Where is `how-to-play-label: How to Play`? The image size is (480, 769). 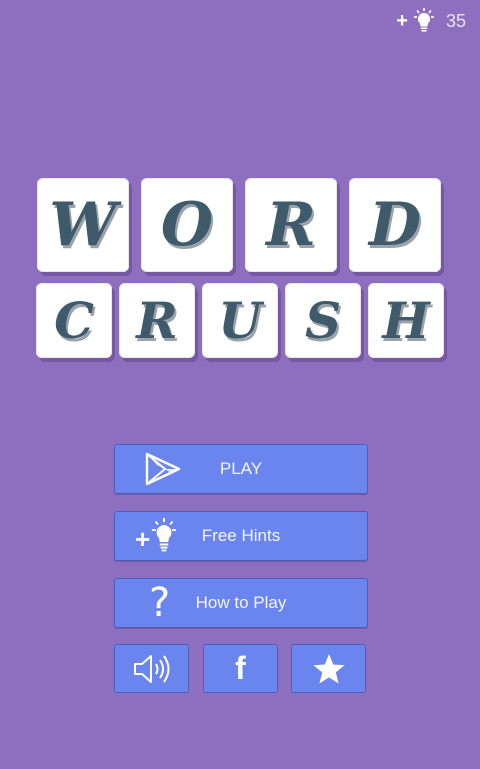
how-to-play-label: How to Play is located at coordinates (241, 602).